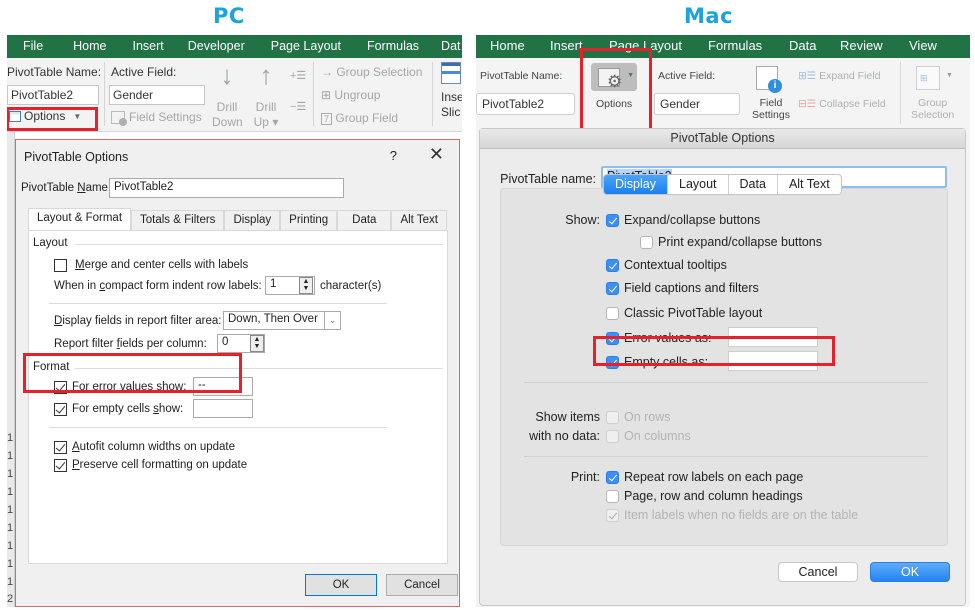 The image size is (975, 610). I want to click on collapse-entire-field-icon: −☰, so click(298, 106).